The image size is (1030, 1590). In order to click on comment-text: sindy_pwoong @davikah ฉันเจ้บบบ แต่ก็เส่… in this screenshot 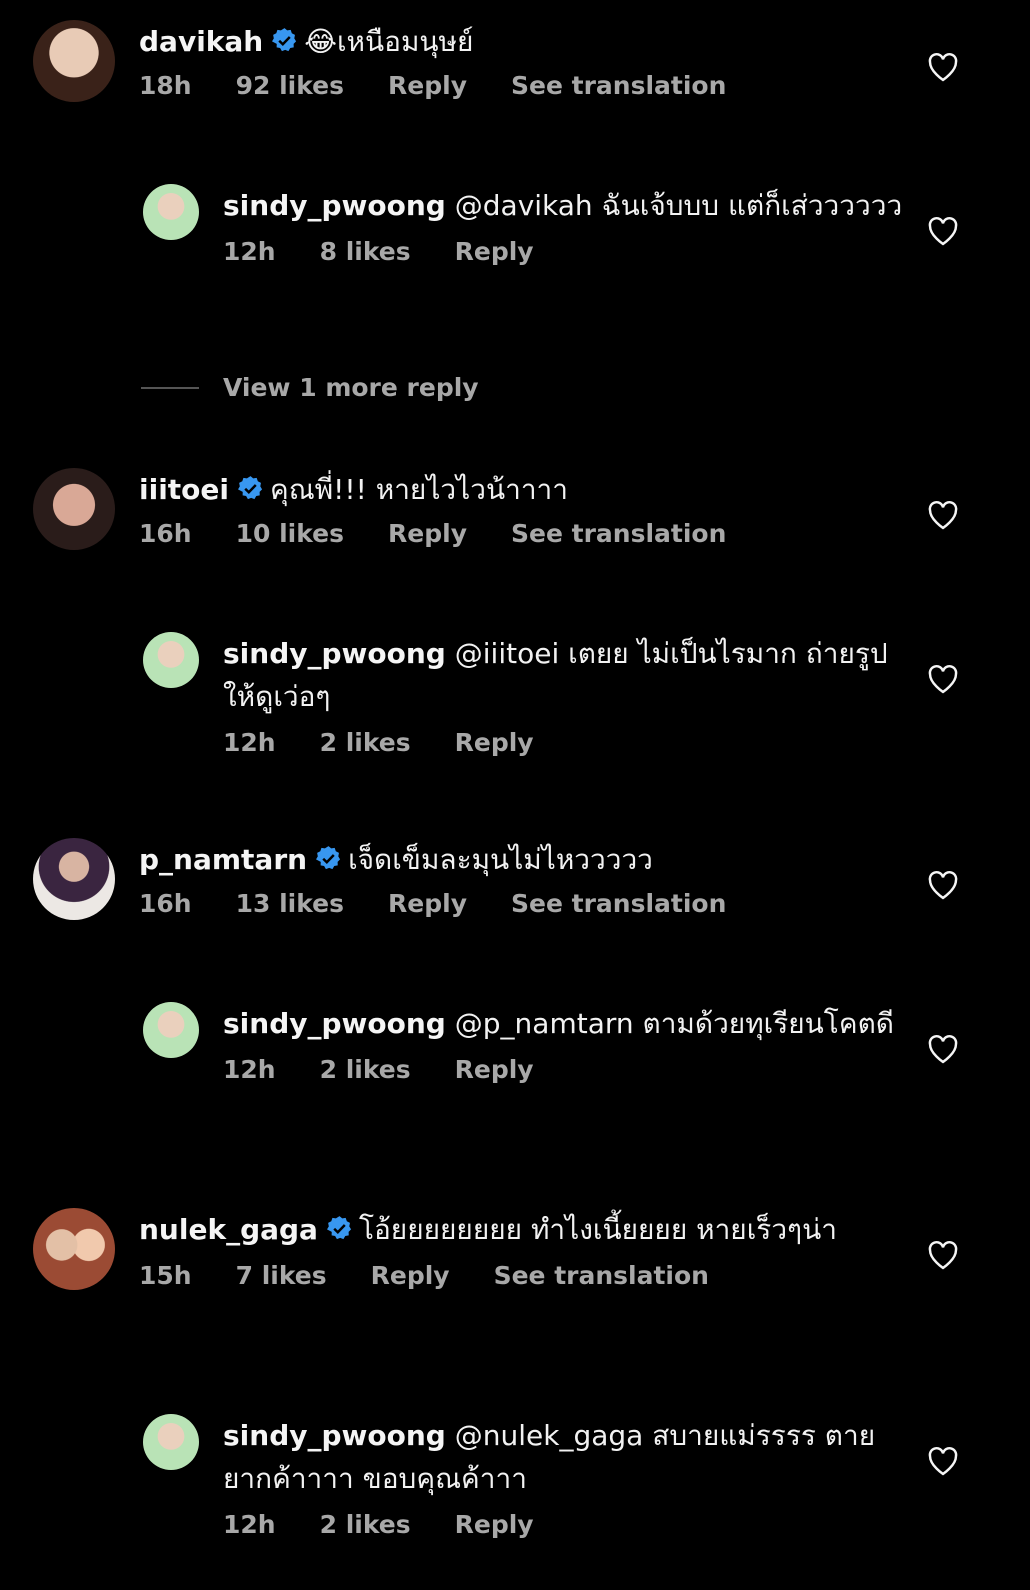, I will do `click(566, 205)`.